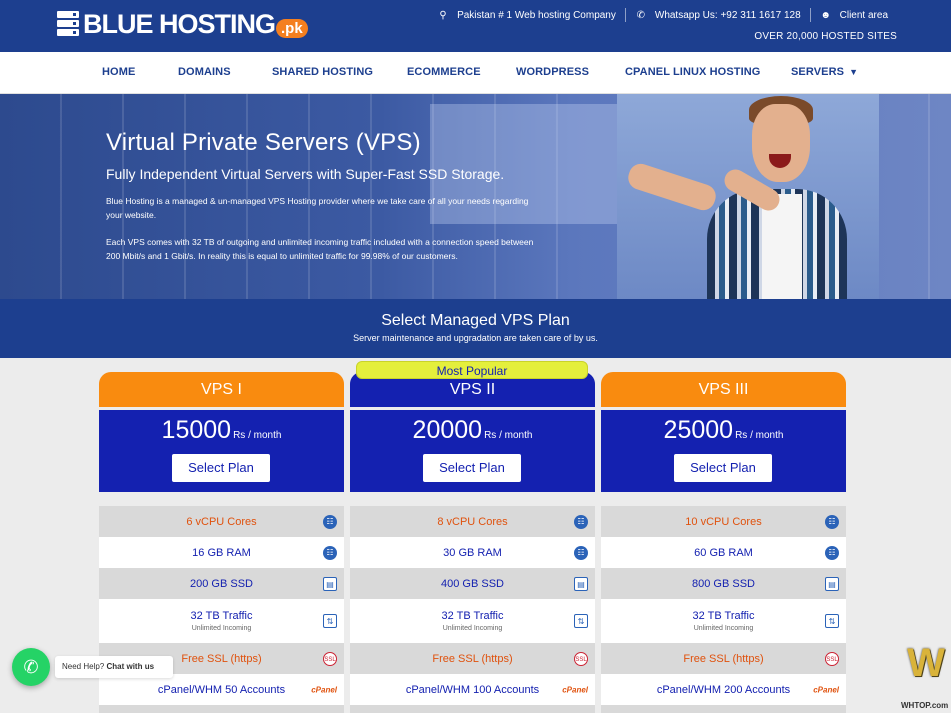 The height and width of the screenshot is (713, 951). I want to click on whtop-text: WHTOP.com, so click(925, 705).